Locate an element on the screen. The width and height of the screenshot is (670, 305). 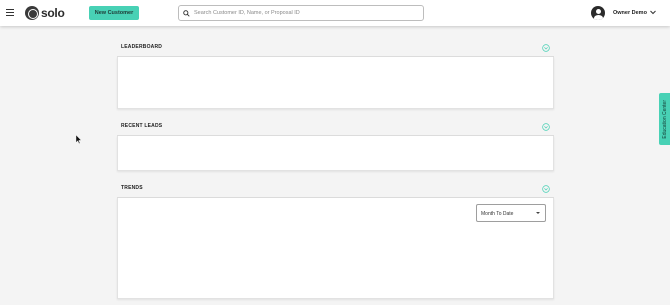
education-center-tab: Education Center is located at coordinates (664, 119).